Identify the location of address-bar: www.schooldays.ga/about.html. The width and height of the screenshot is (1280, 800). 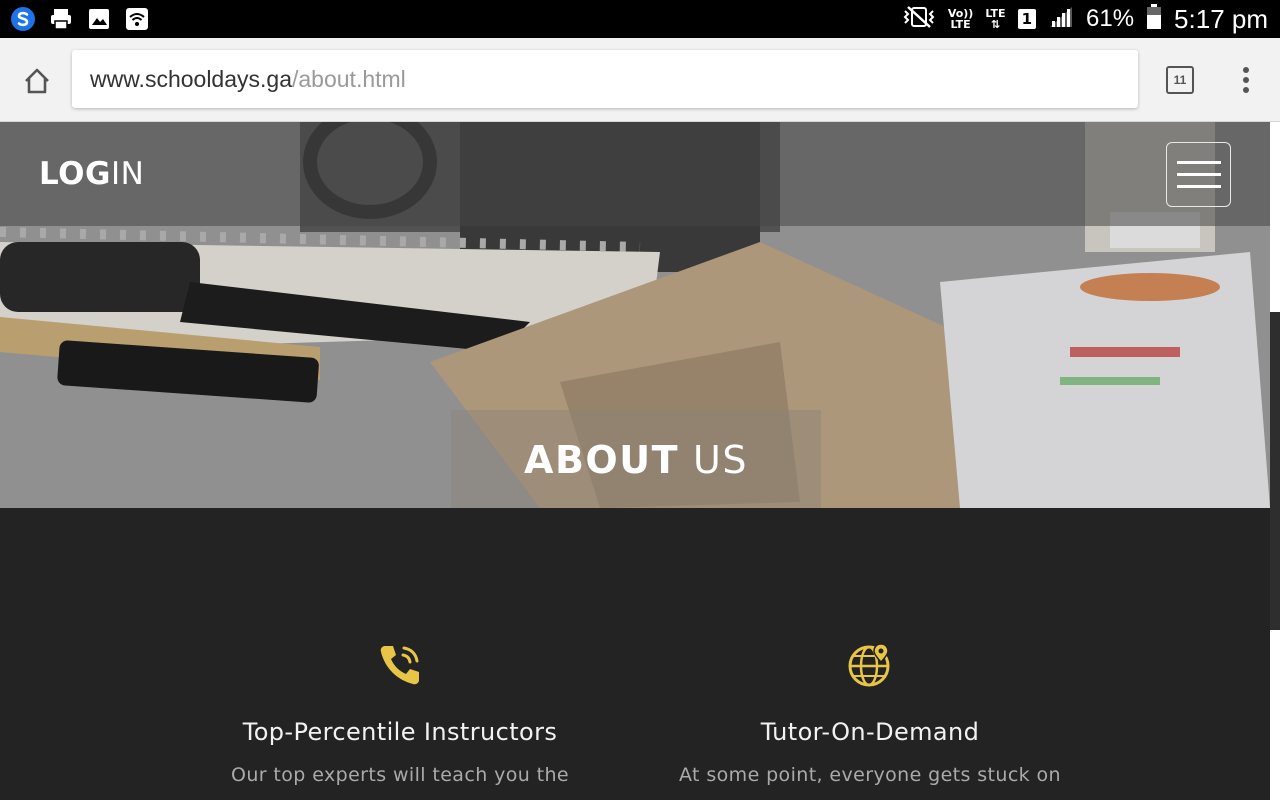
(605, 79).